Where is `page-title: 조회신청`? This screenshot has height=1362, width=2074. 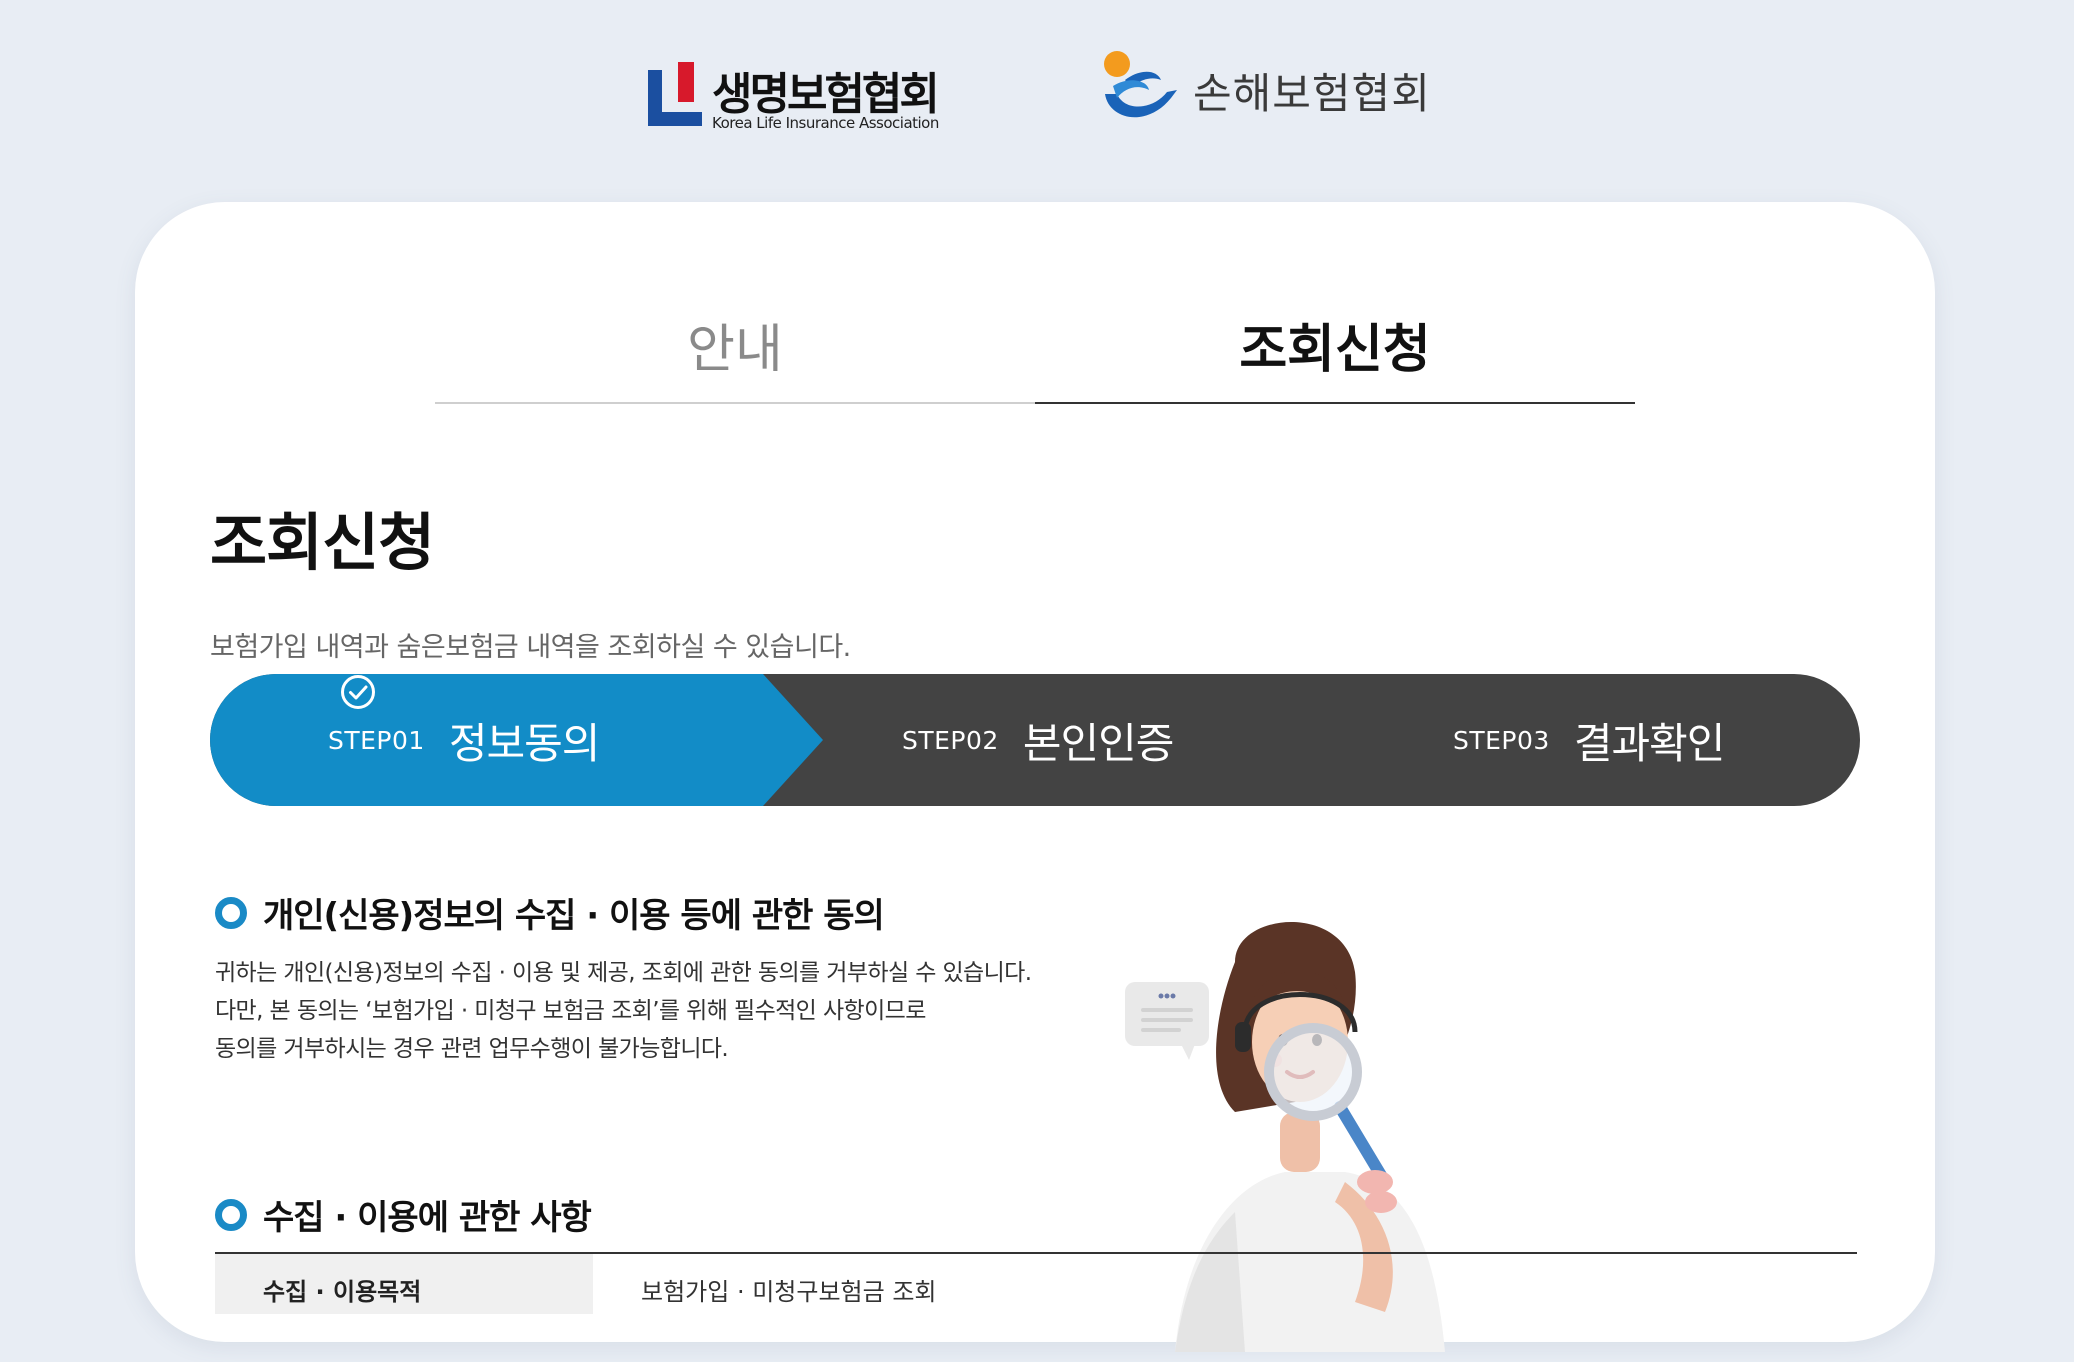
page-title: 조회신청 is located at coordinates (322, 542).